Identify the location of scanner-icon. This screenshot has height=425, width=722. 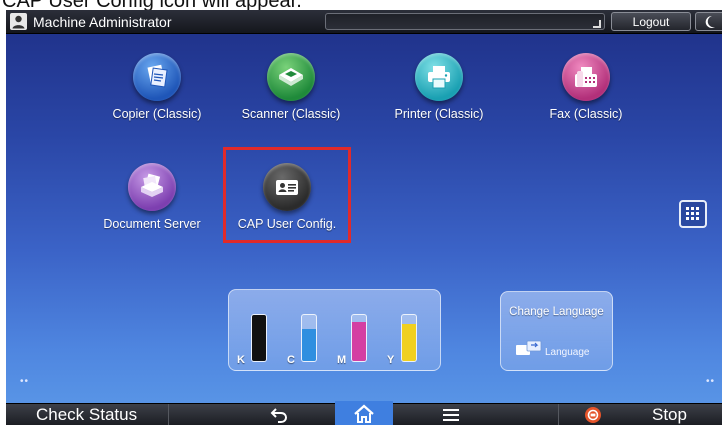
(291, 77).